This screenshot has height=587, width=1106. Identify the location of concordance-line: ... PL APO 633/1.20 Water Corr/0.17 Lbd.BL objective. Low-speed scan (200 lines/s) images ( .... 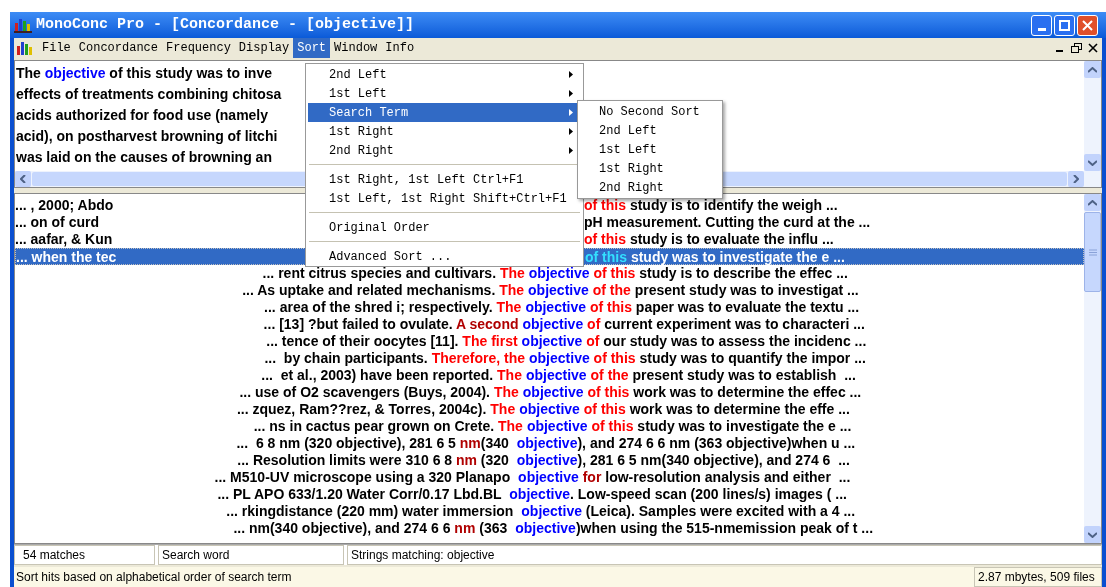
(532, 494).